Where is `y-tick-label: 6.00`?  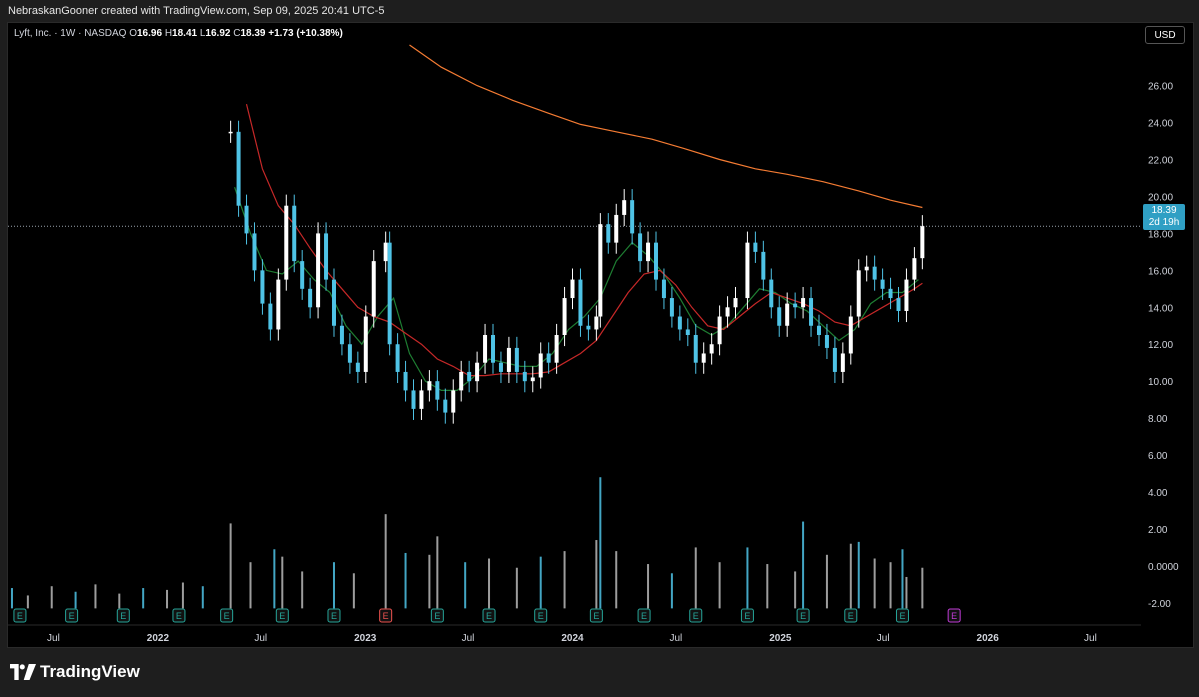 y-tick-label: 6.00 is located at coordinates (1158, 456).